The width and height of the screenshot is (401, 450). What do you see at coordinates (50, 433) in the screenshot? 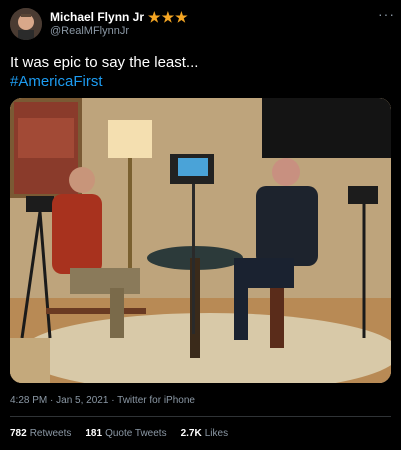
I see `retweets-label: Retweets` at bounding box center [50, 433].